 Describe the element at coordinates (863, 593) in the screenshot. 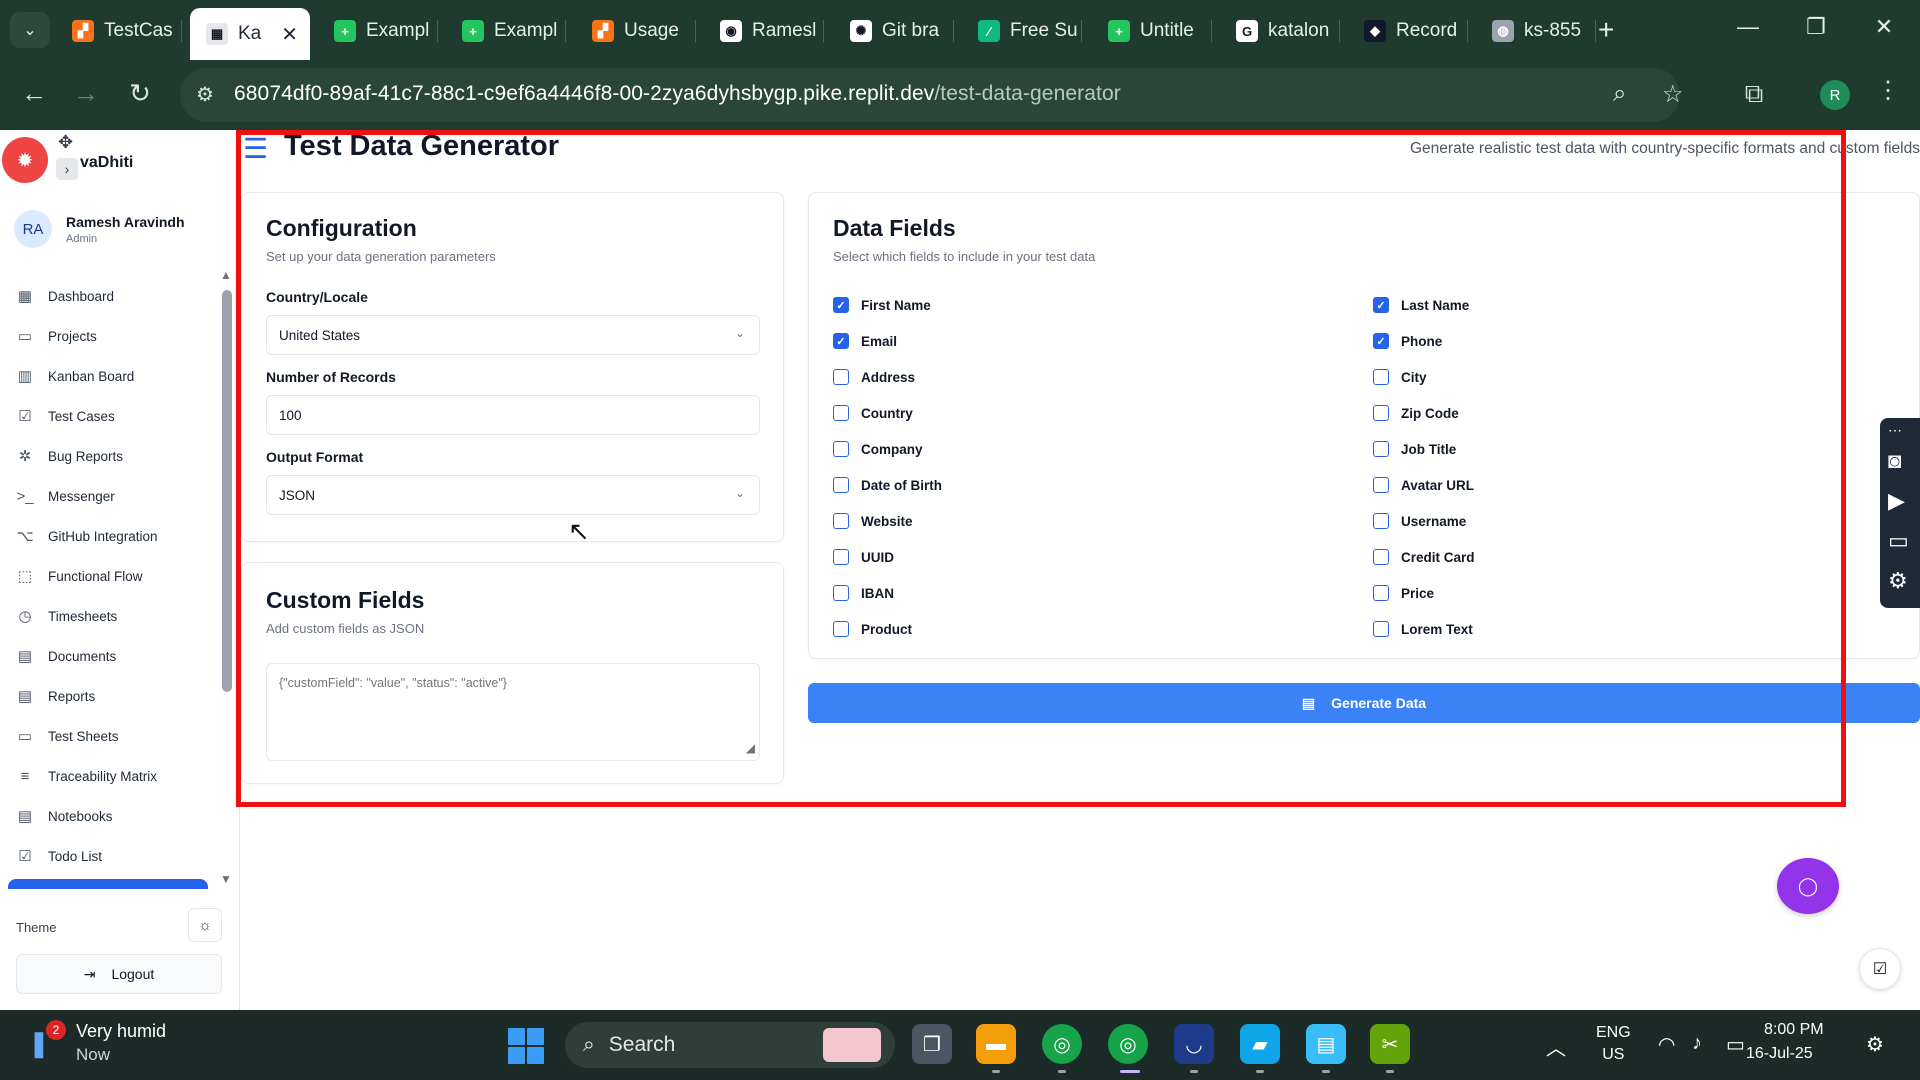

I see `field-checkbox-iban: IBAN` at that location.